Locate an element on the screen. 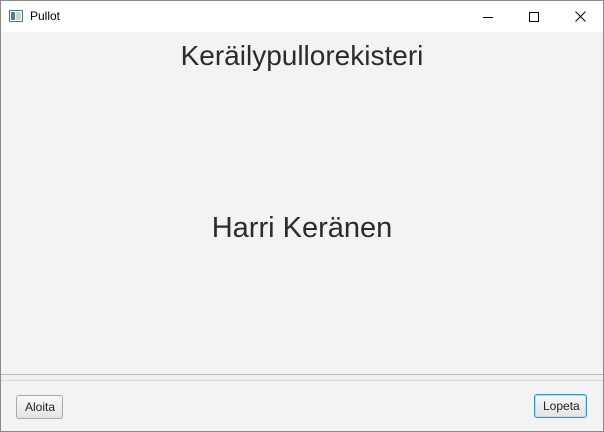 This screenshot has width=604, height=432. page-title: Keräilypullorekisteri is located at coordinates (302, 55).